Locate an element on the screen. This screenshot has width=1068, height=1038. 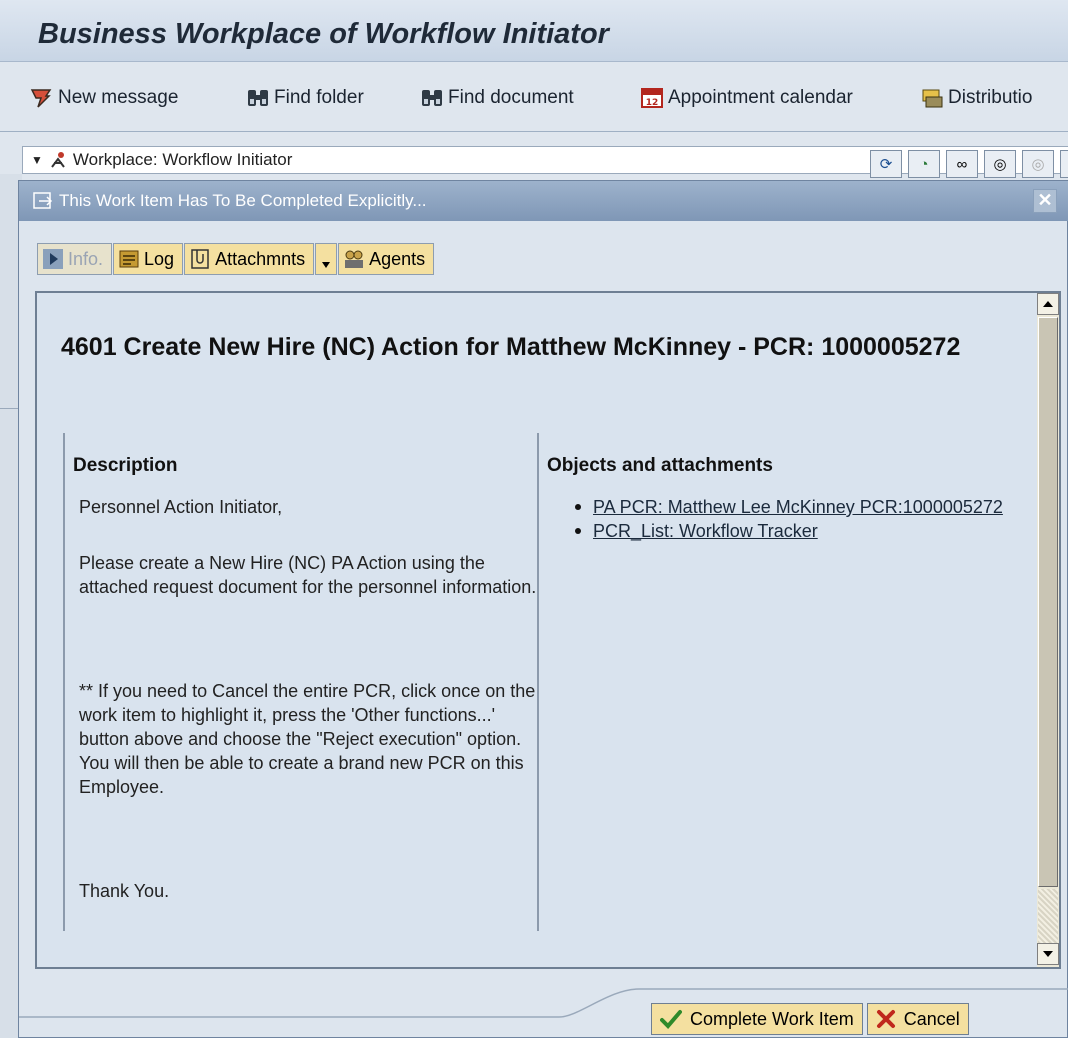
log-label: Log is located at coordinates (159, 258).